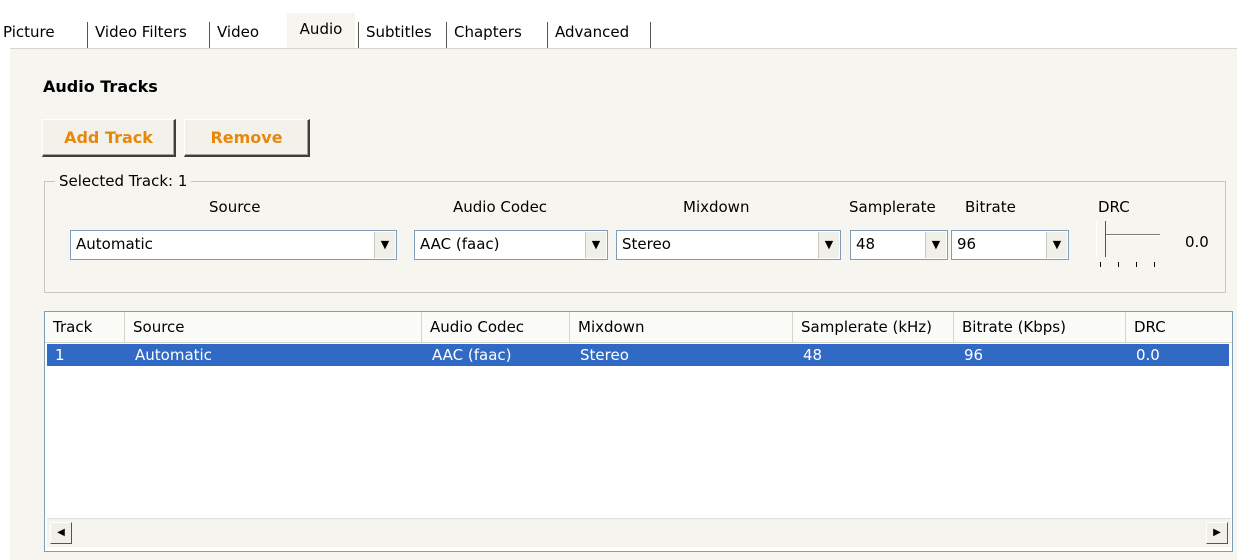 This screenshot has width=1237, height=560. I want to click on cell-track: 1, so click(60, 355).